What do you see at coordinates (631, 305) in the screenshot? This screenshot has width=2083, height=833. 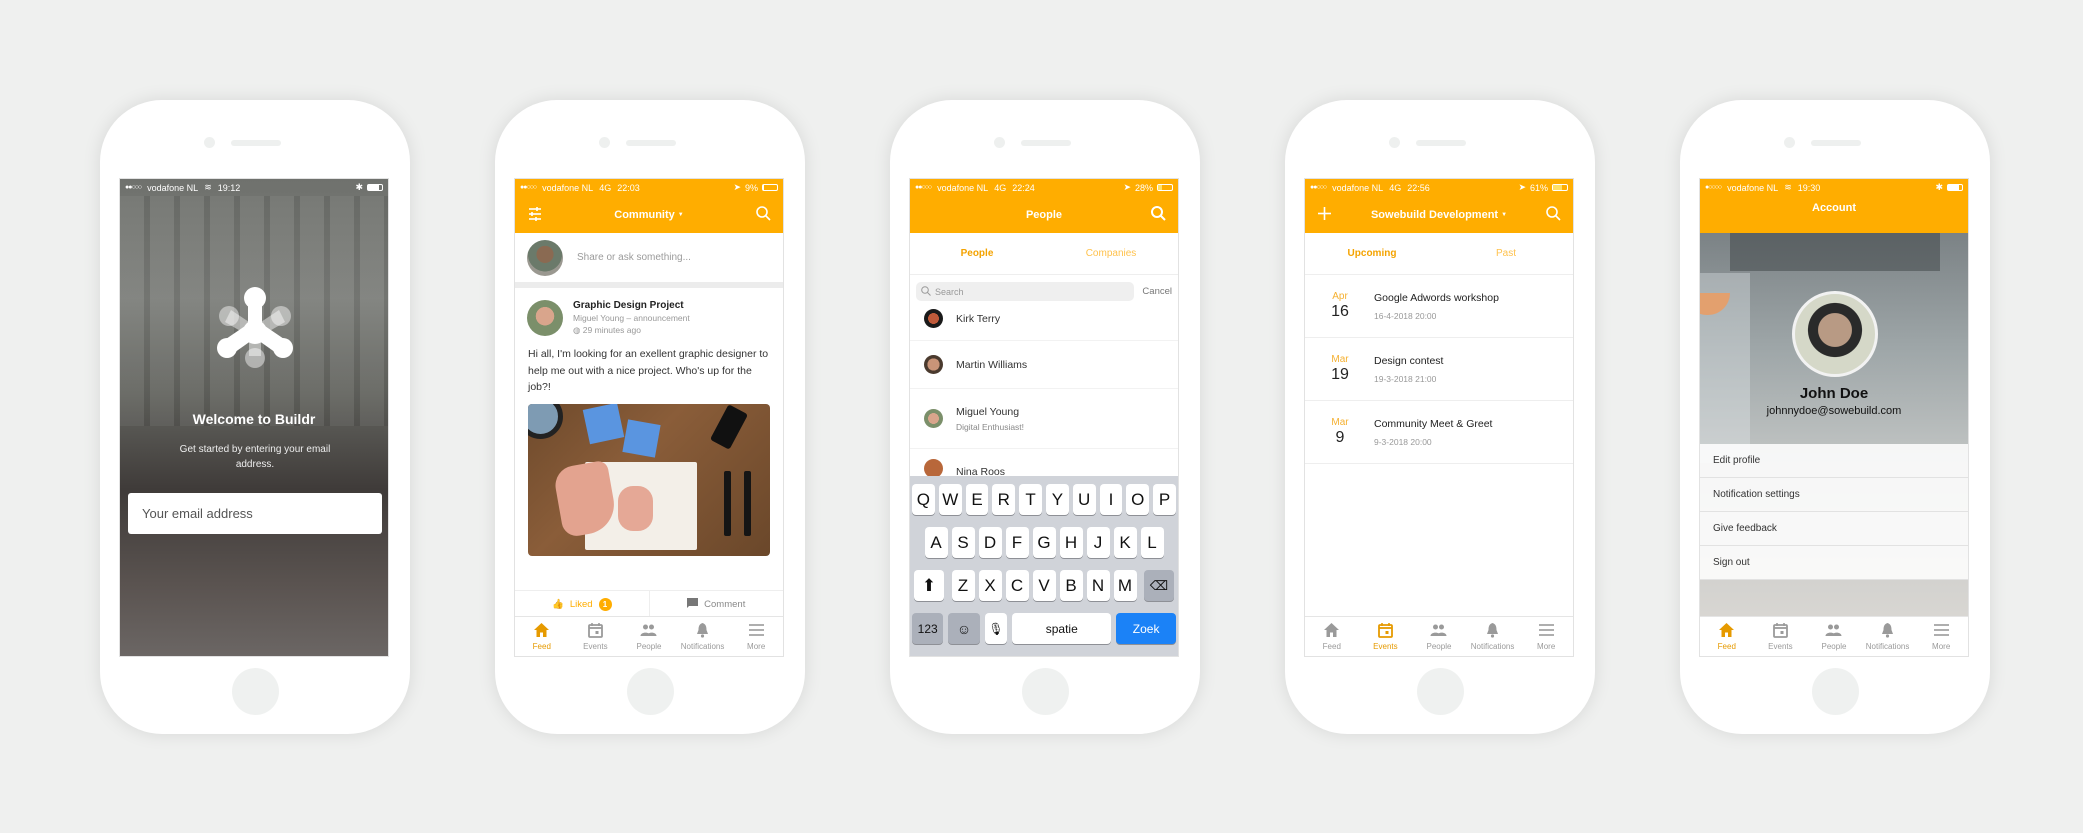 I see `post-title: Graphic Design Project` at bounding box center [631, 305].